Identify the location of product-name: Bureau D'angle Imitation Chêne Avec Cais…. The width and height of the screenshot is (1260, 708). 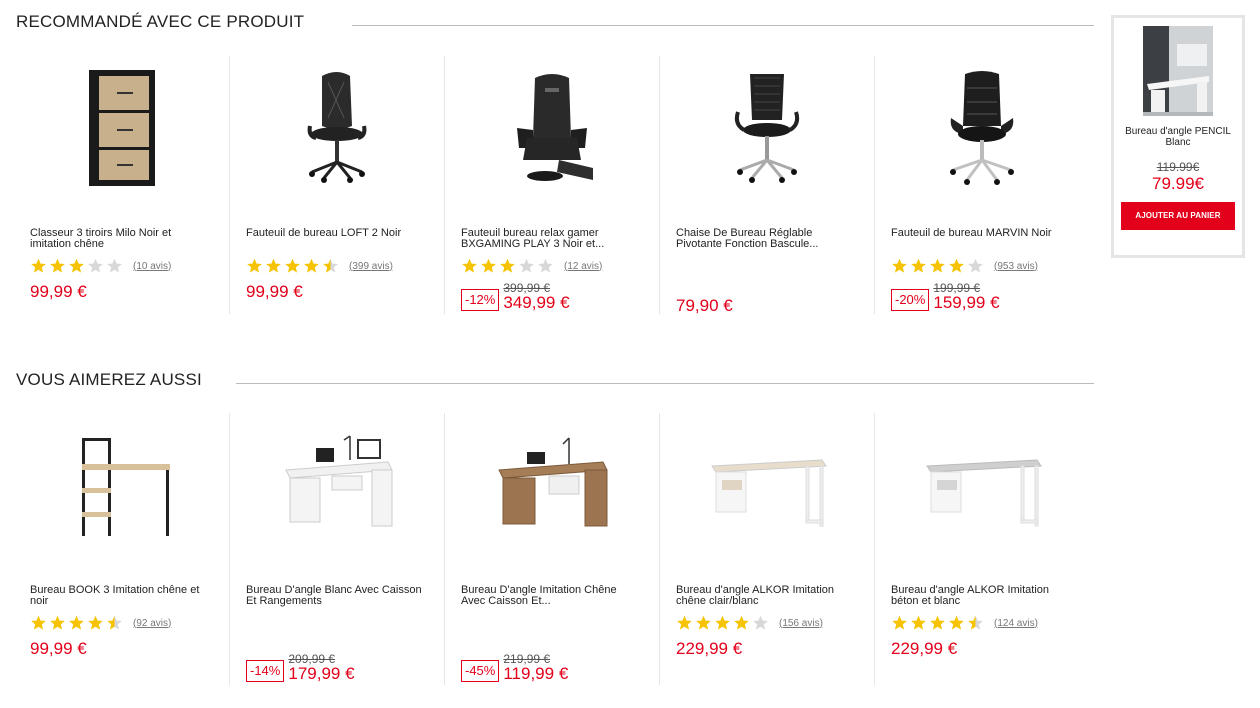
(552, 597).